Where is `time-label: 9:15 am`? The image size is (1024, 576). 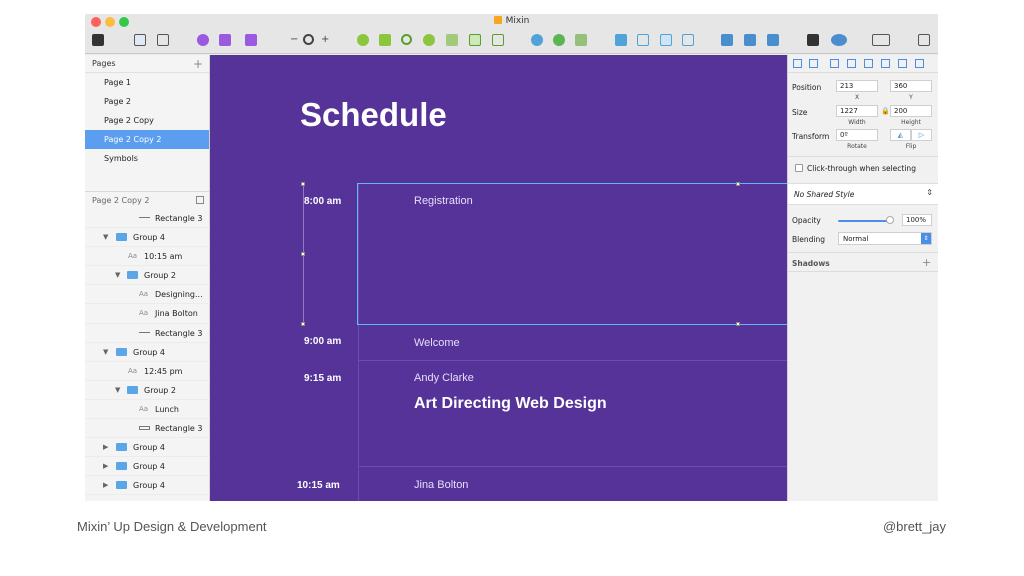 time-label: 9:15 am is located at coordinates (322, 378).